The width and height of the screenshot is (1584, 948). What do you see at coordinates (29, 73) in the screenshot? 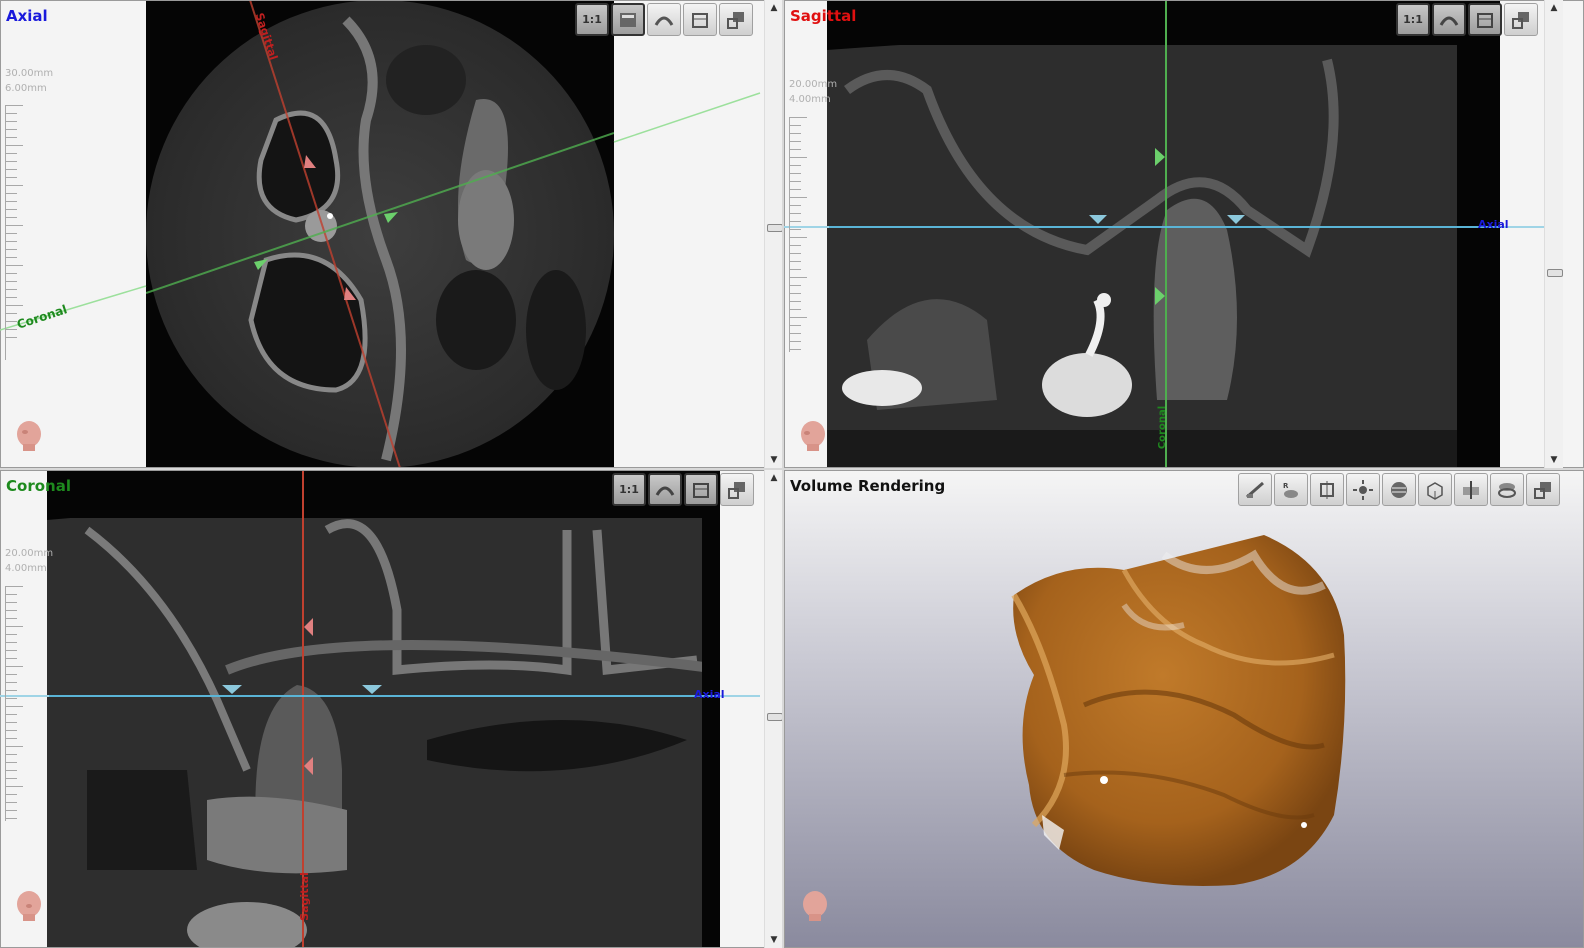
I see `scale-width-label: 30.00mm` at bounding box center [29, 73].